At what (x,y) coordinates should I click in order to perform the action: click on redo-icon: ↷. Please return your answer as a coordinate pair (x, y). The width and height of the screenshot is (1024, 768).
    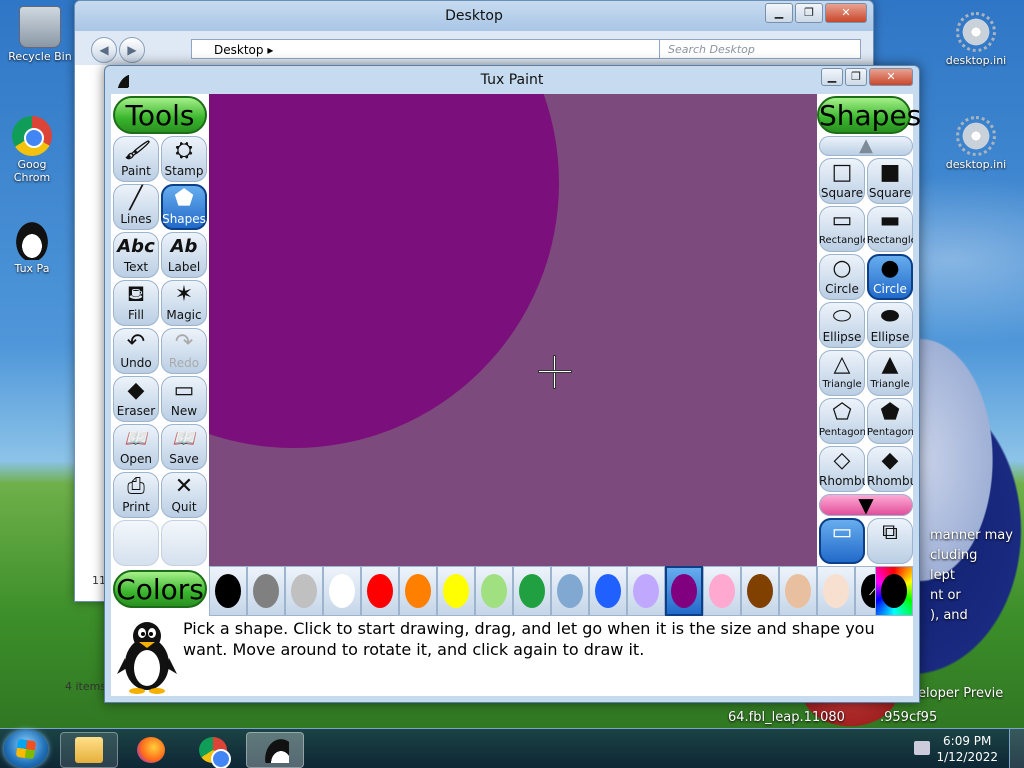
    Looking at the image, I should click on (184, 342).